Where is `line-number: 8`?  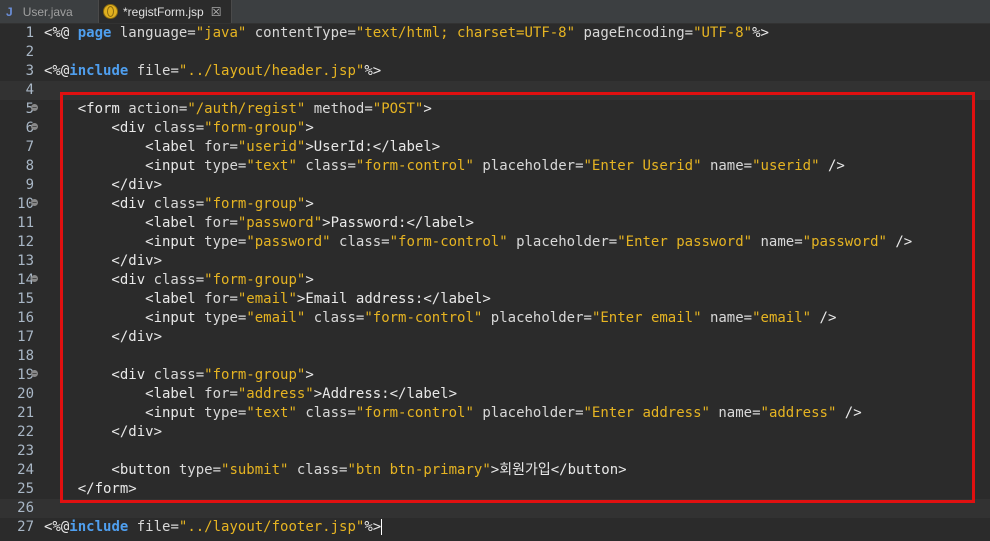
line-number: 8 is located at coordinates (29, 166).